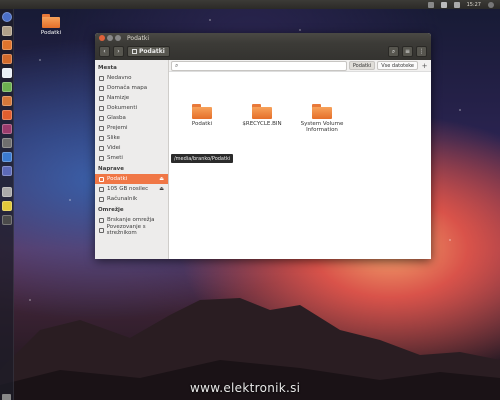 The width and height of the screenshot is (500, 400). What do you see at coordinates (362, 65) in the screenshot?
I see `search-scope-current: Podatki` at bounding box center [362, 65].